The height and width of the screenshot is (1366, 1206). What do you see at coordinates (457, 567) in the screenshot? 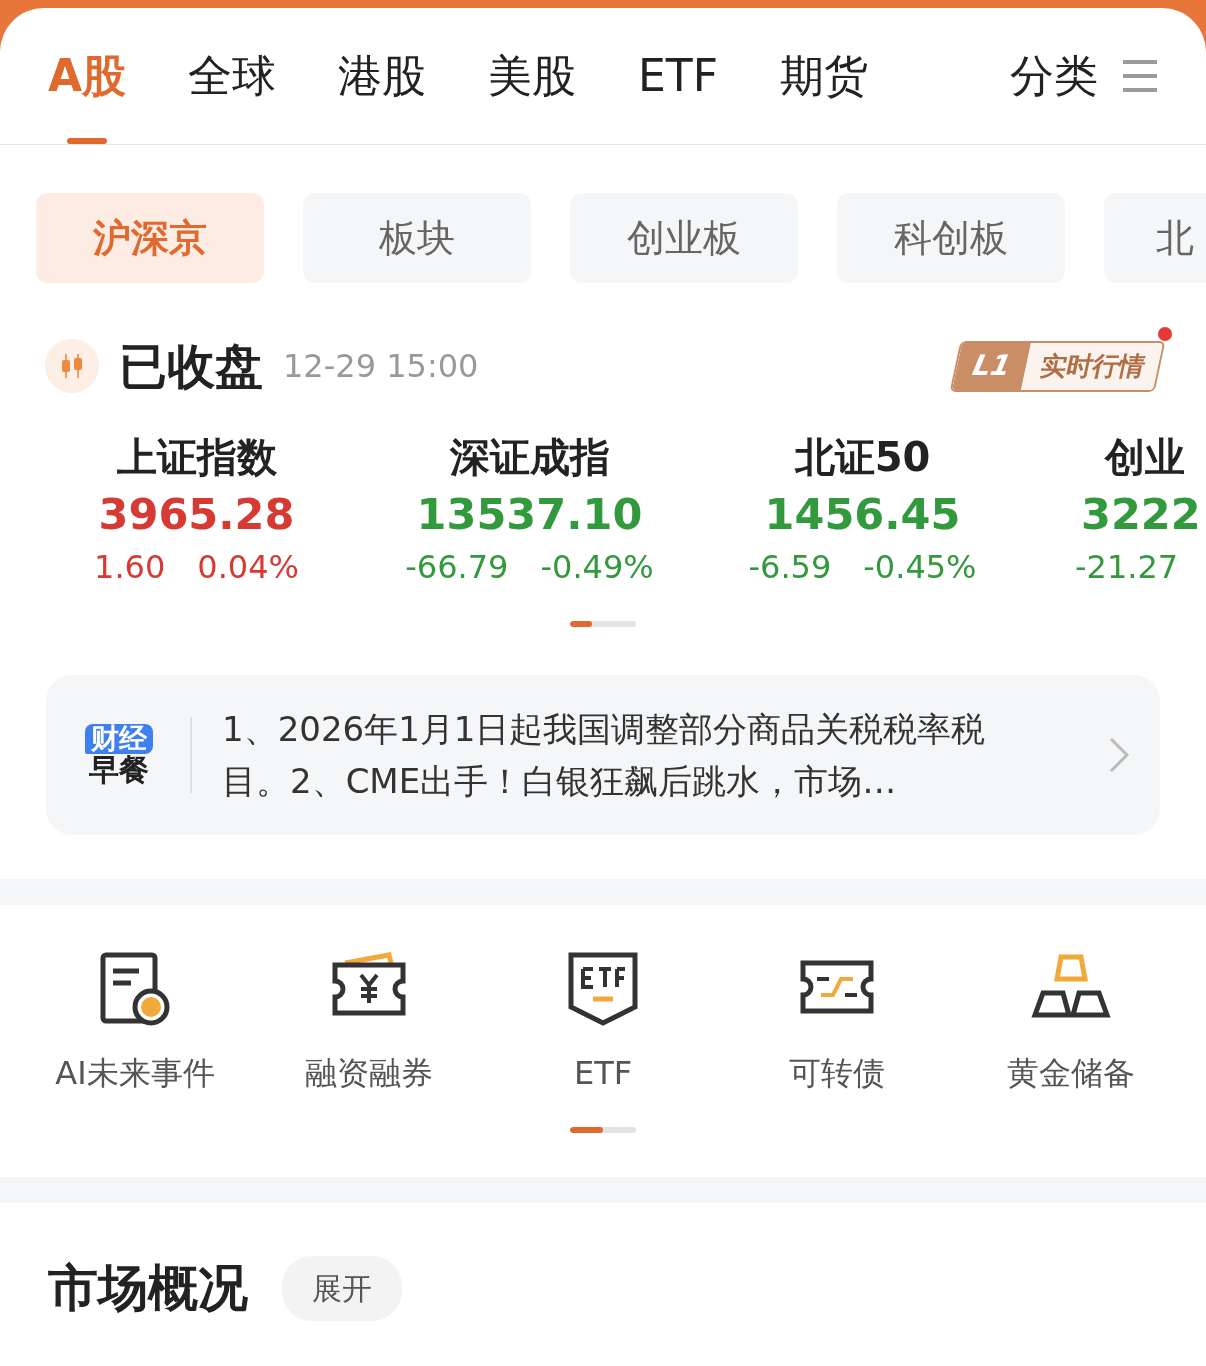
I see `change-value: -66.79` at bounding box center [457, 567].